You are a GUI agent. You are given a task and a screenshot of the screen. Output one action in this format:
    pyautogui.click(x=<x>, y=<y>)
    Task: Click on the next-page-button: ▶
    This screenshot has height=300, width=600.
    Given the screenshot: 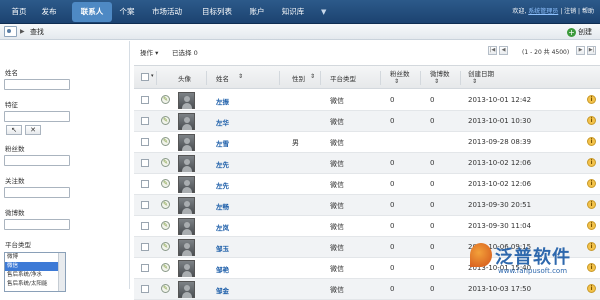 What is the action you would take?
    pyautogui.click(x=580, y=50)
    